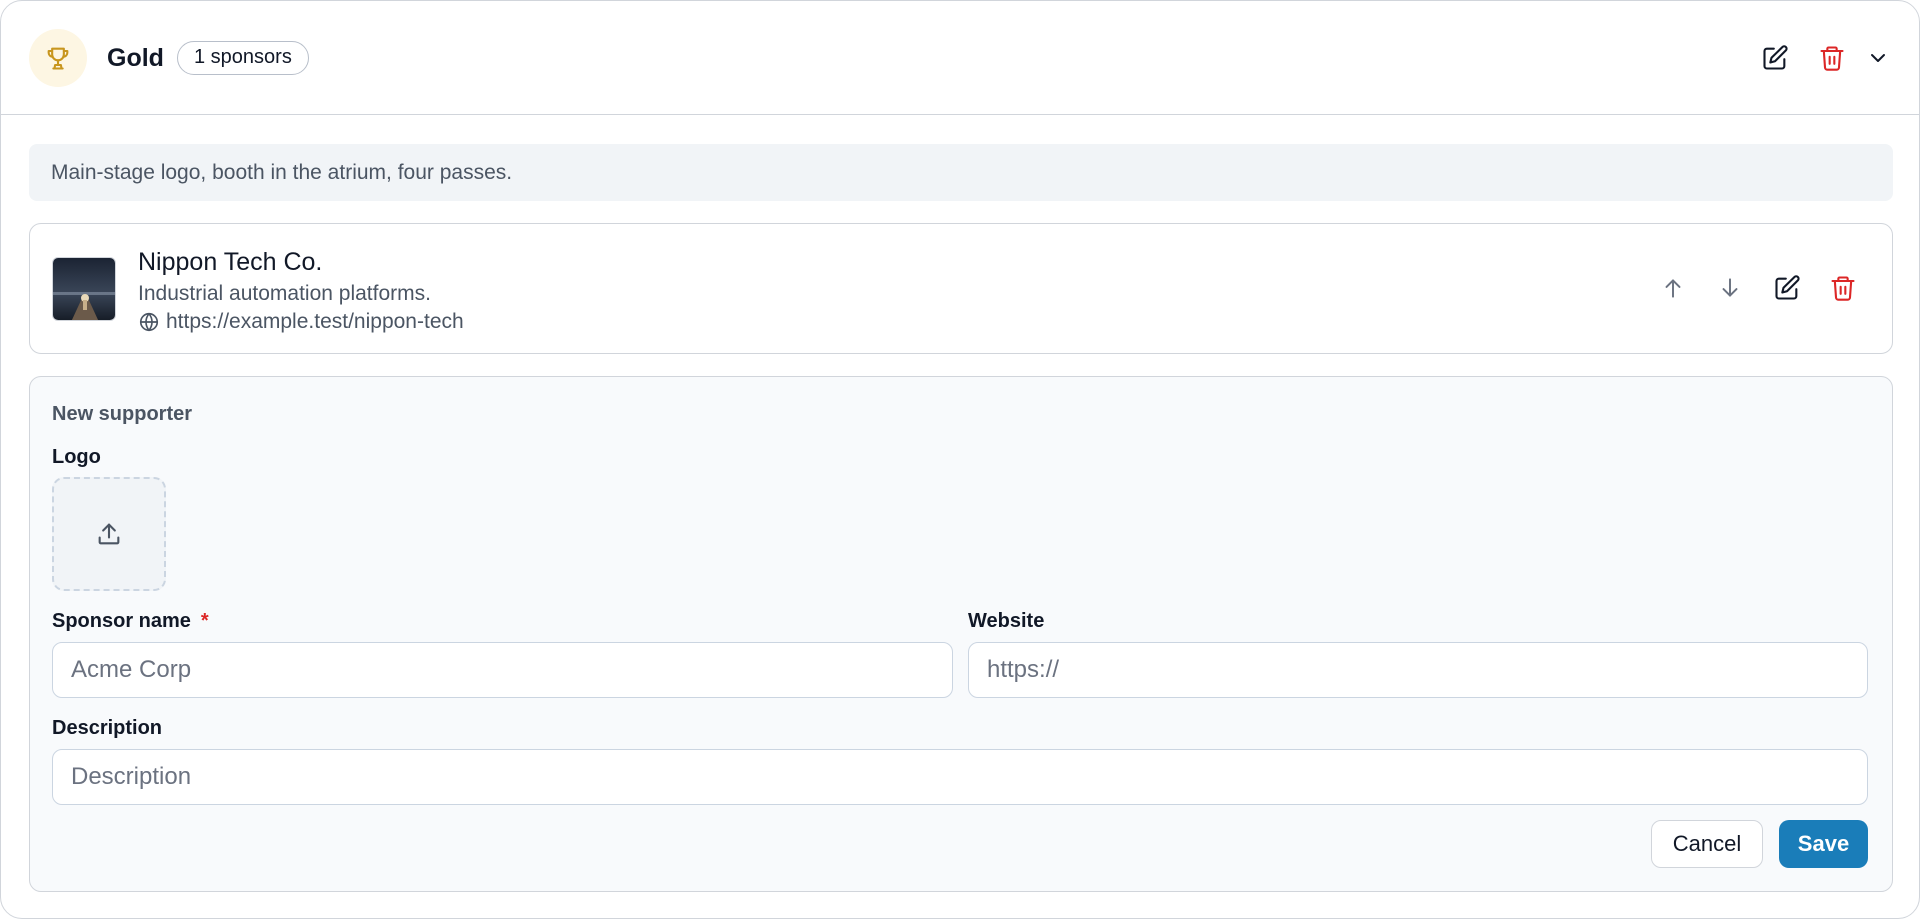 This screenshot has height=919, width=1920. I want to click on logo-upload-button, so click(109, 534).